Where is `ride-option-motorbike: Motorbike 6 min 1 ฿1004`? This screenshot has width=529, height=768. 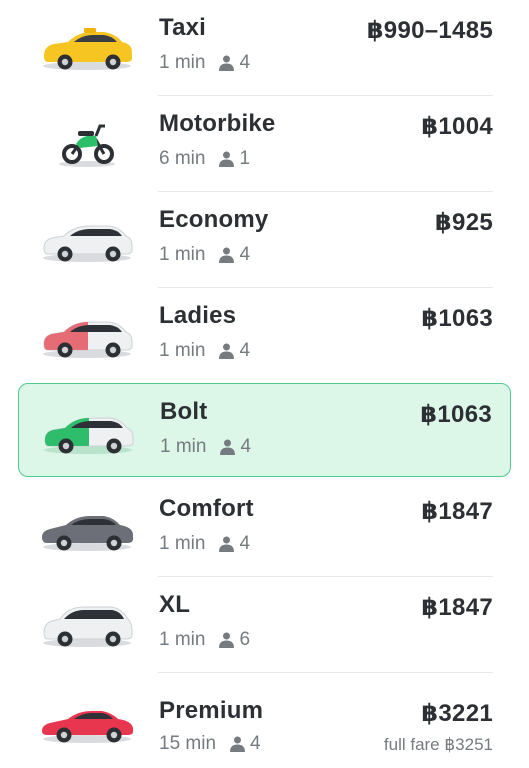 ride-option-motorbike: Motorbike 6 min 1 ฿1004 is located at coordinates (264, 144).